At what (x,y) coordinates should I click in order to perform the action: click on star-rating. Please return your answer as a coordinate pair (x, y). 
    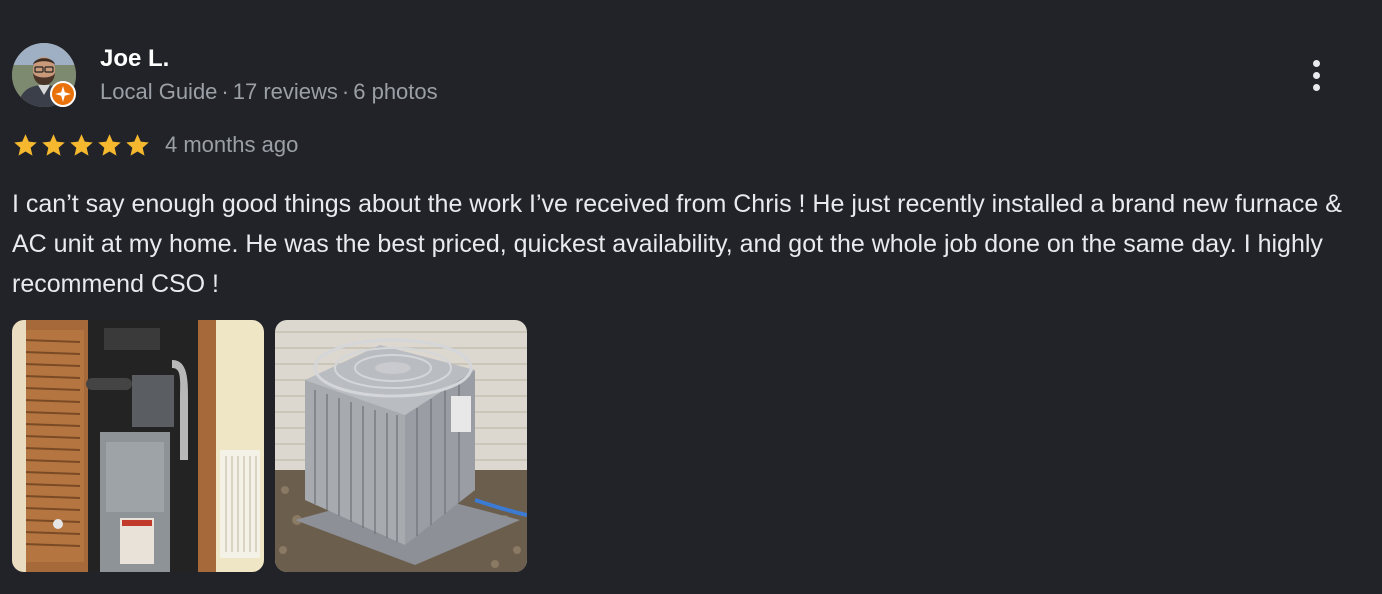
    Looking at the image, I should click on (81, 145).